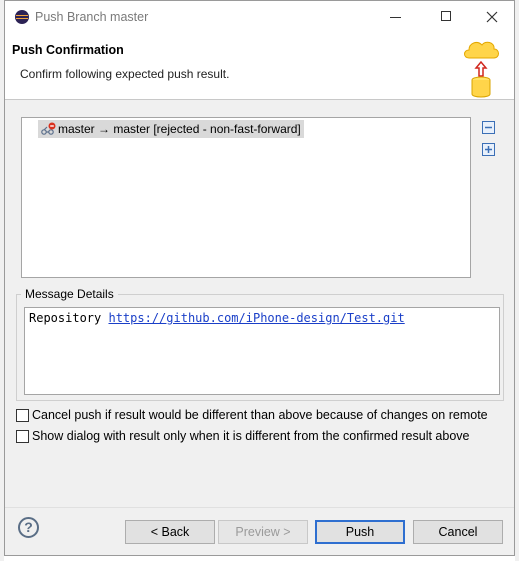  What do you see at coordinates (22, 17) in the screenshot?
I see `eclipse-icon` at bounding box center [22, 17].